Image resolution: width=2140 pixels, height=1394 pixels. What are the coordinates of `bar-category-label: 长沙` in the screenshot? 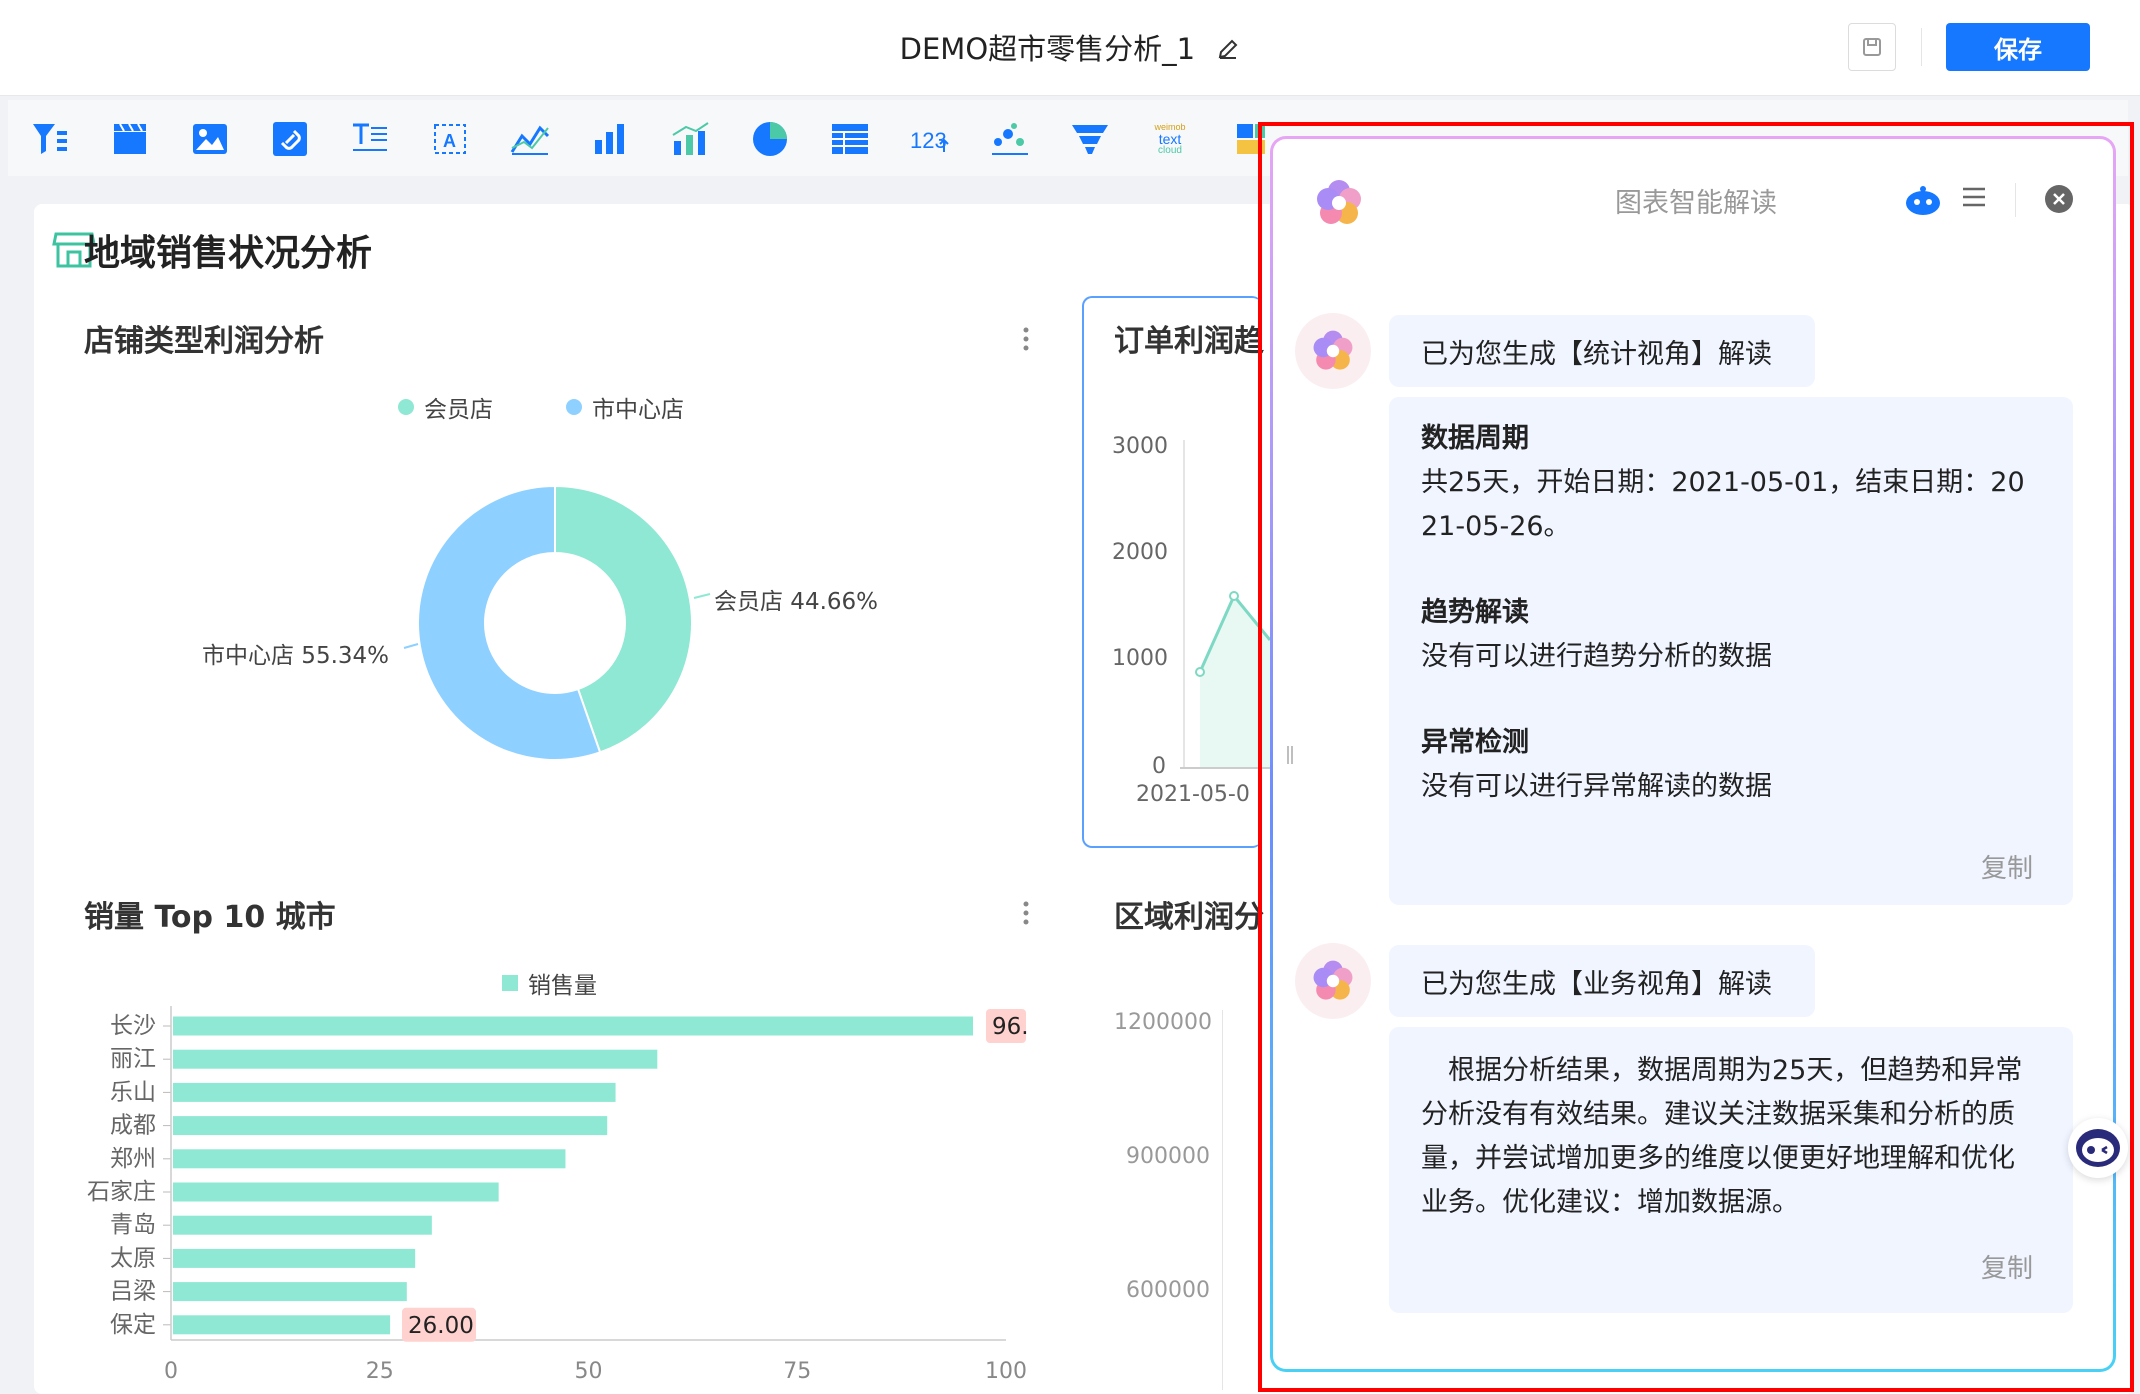 It's located at (133, 1026).